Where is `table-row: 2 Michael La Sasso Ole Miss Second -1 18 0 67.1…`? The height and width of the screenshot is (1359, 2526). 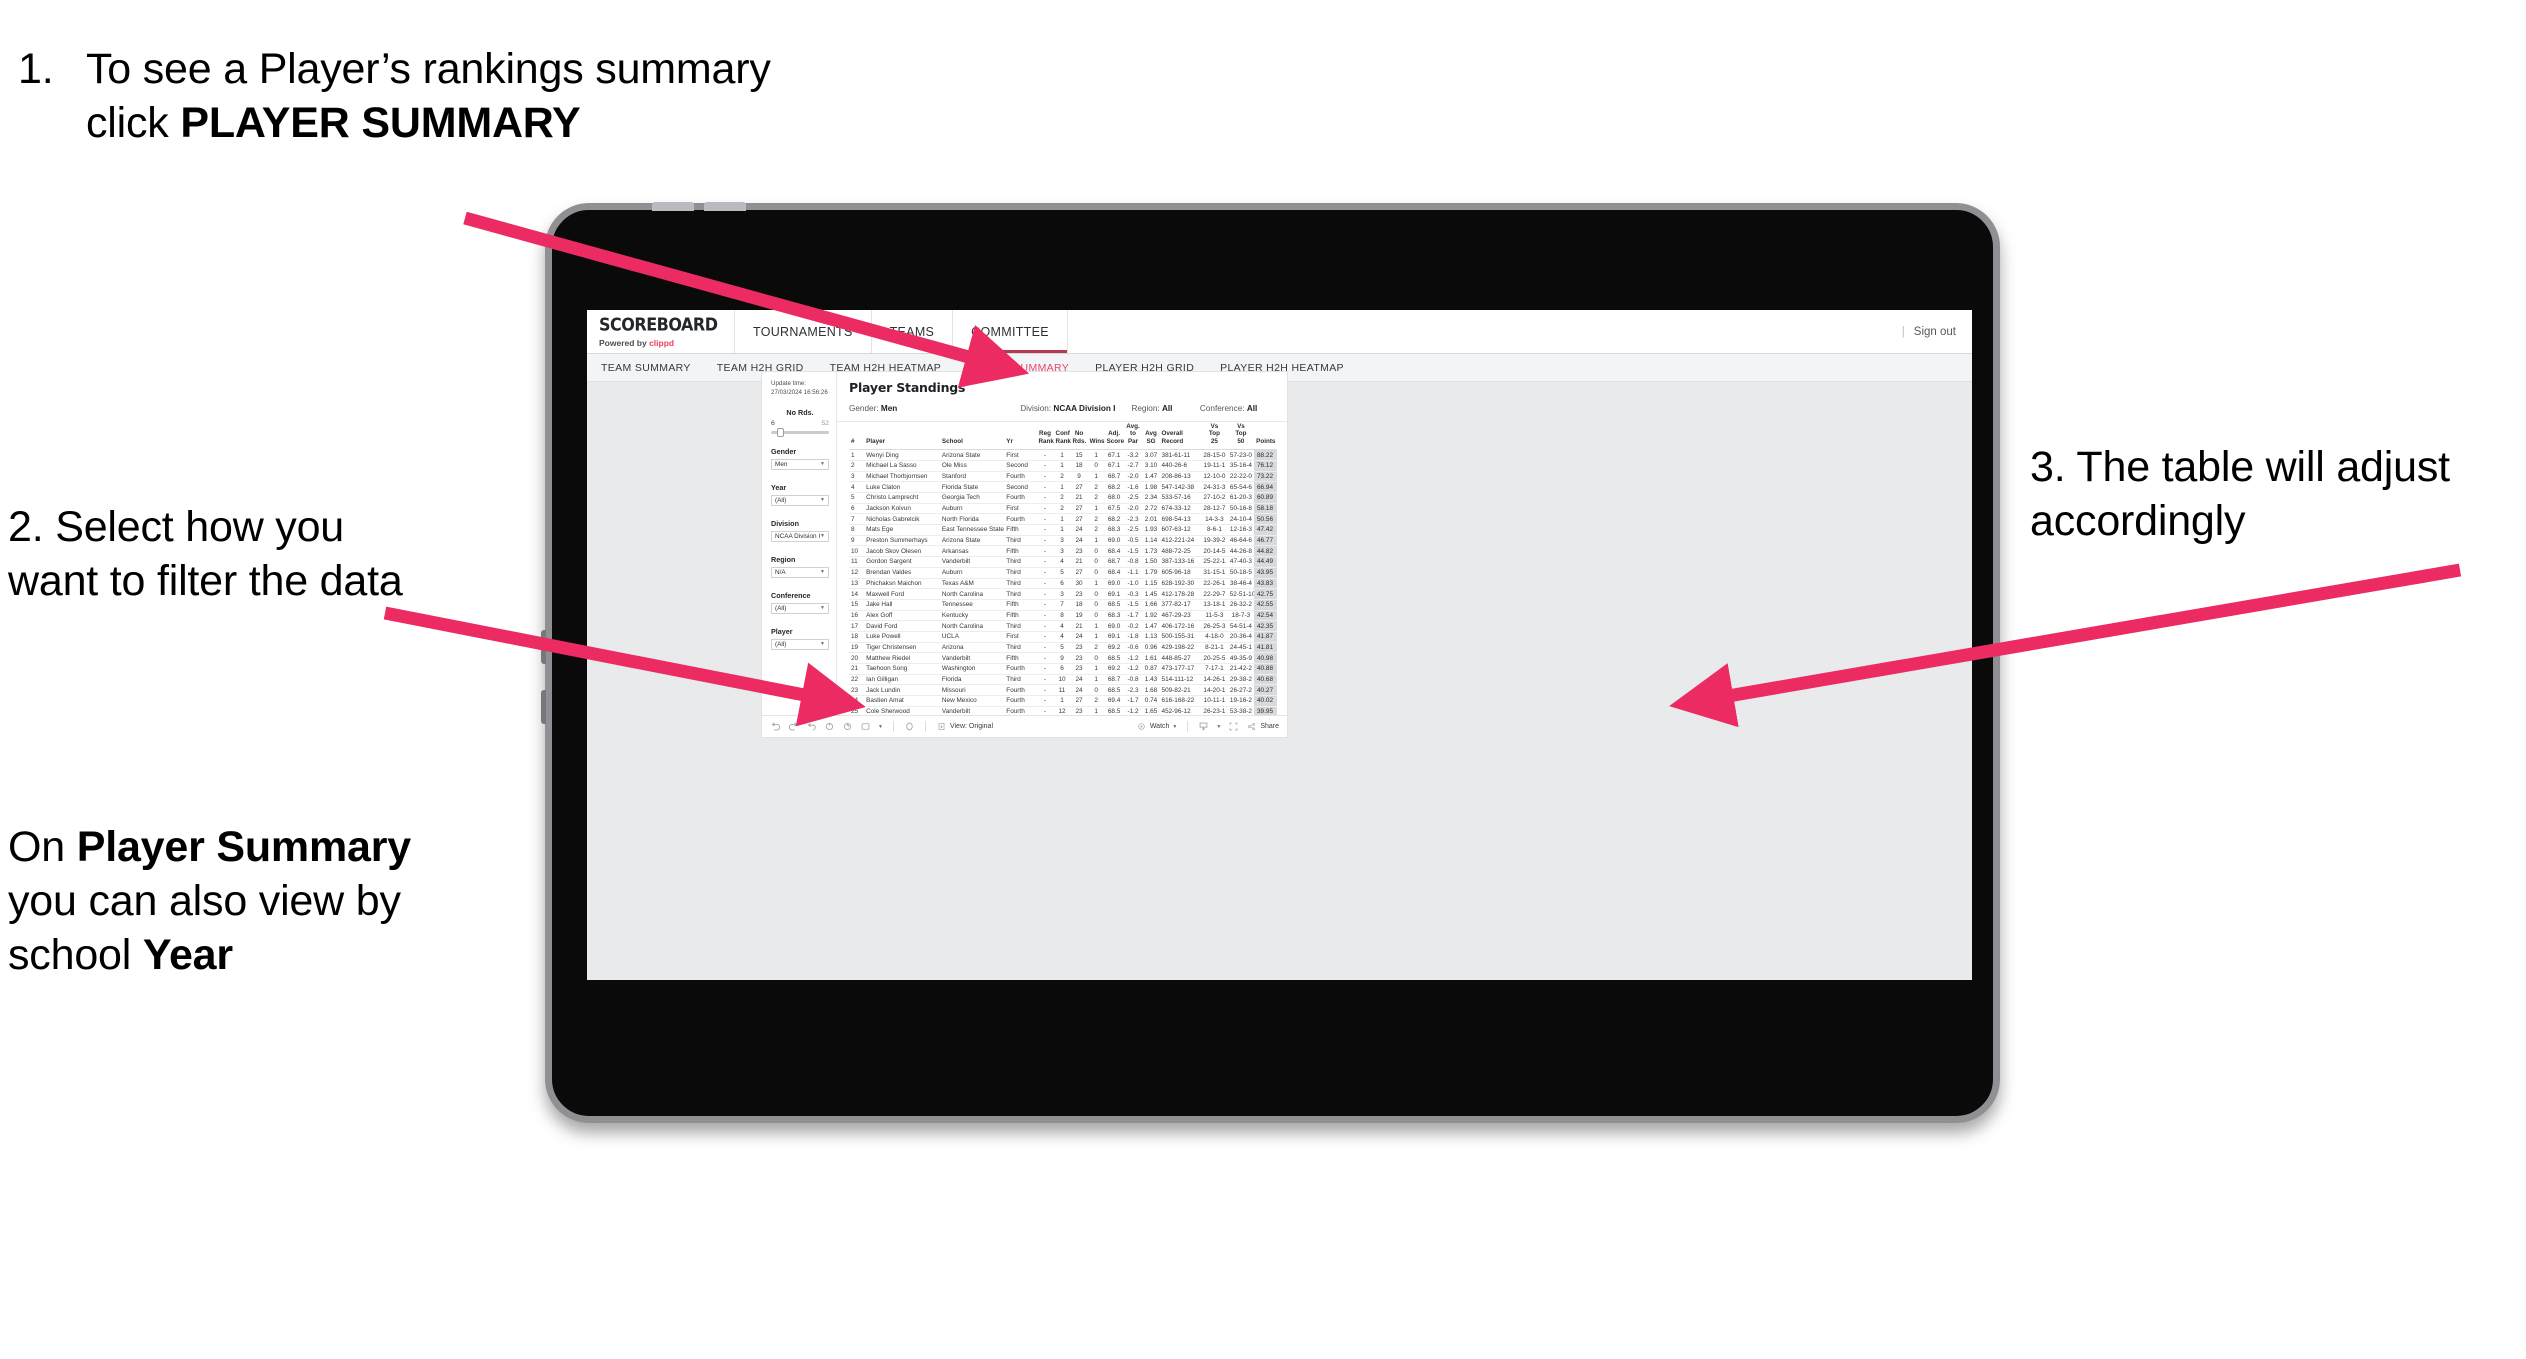
table-row: 2 Michael La Sasso Ole Miss Second -1 18 0 67.1… is located at coordinates (1063, 466).